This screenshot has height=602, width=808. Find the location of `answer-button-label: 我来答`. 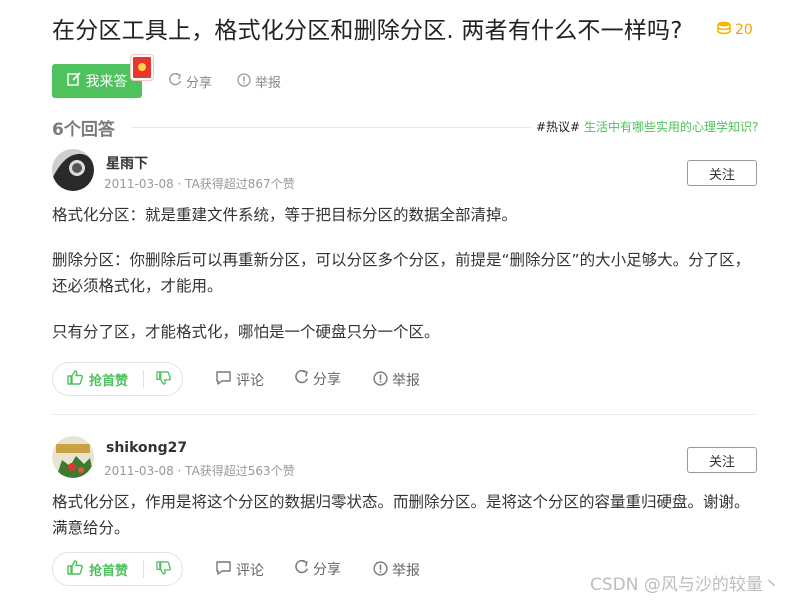

answer-button-label: 我来答 is located at coordinates (106, 82).